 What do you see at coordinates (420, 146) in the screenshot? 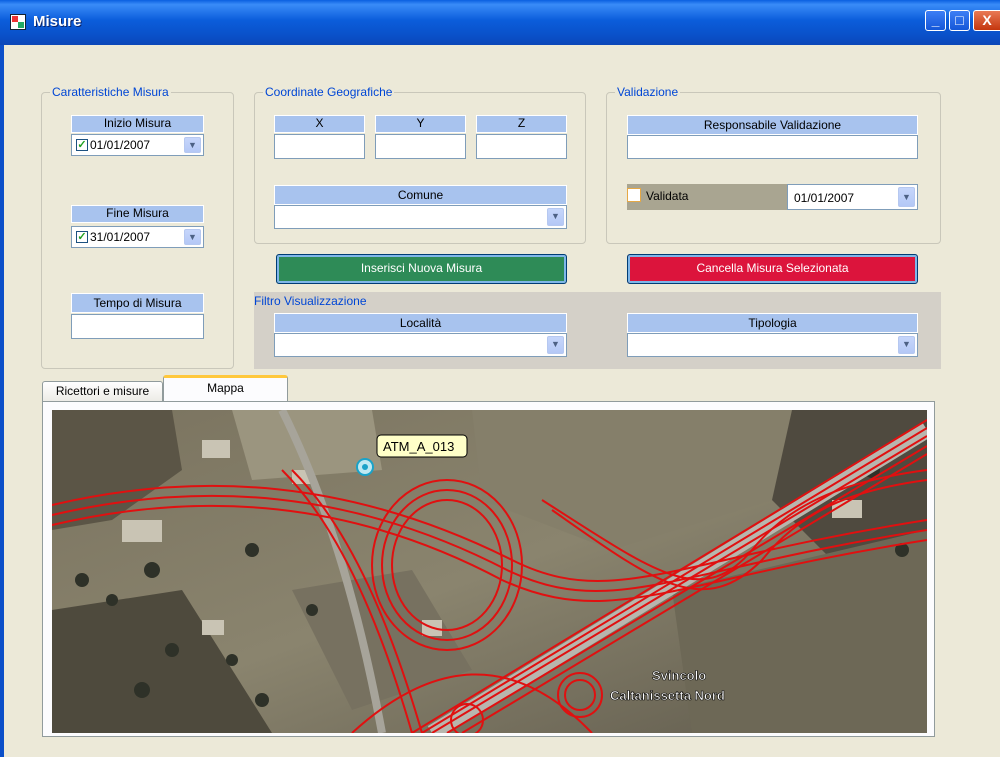
I see `y-input` at bounding box center [420, 146].